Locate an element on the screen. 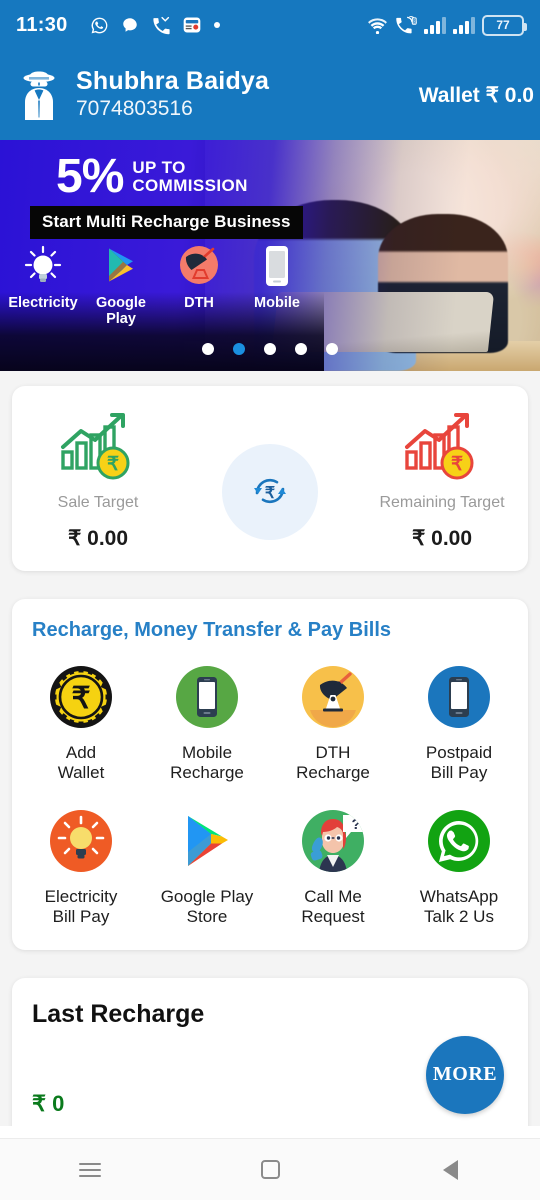 The image size is (540, 1200). banner-app-google-play: Google Play is located at coordinates (121, 283).